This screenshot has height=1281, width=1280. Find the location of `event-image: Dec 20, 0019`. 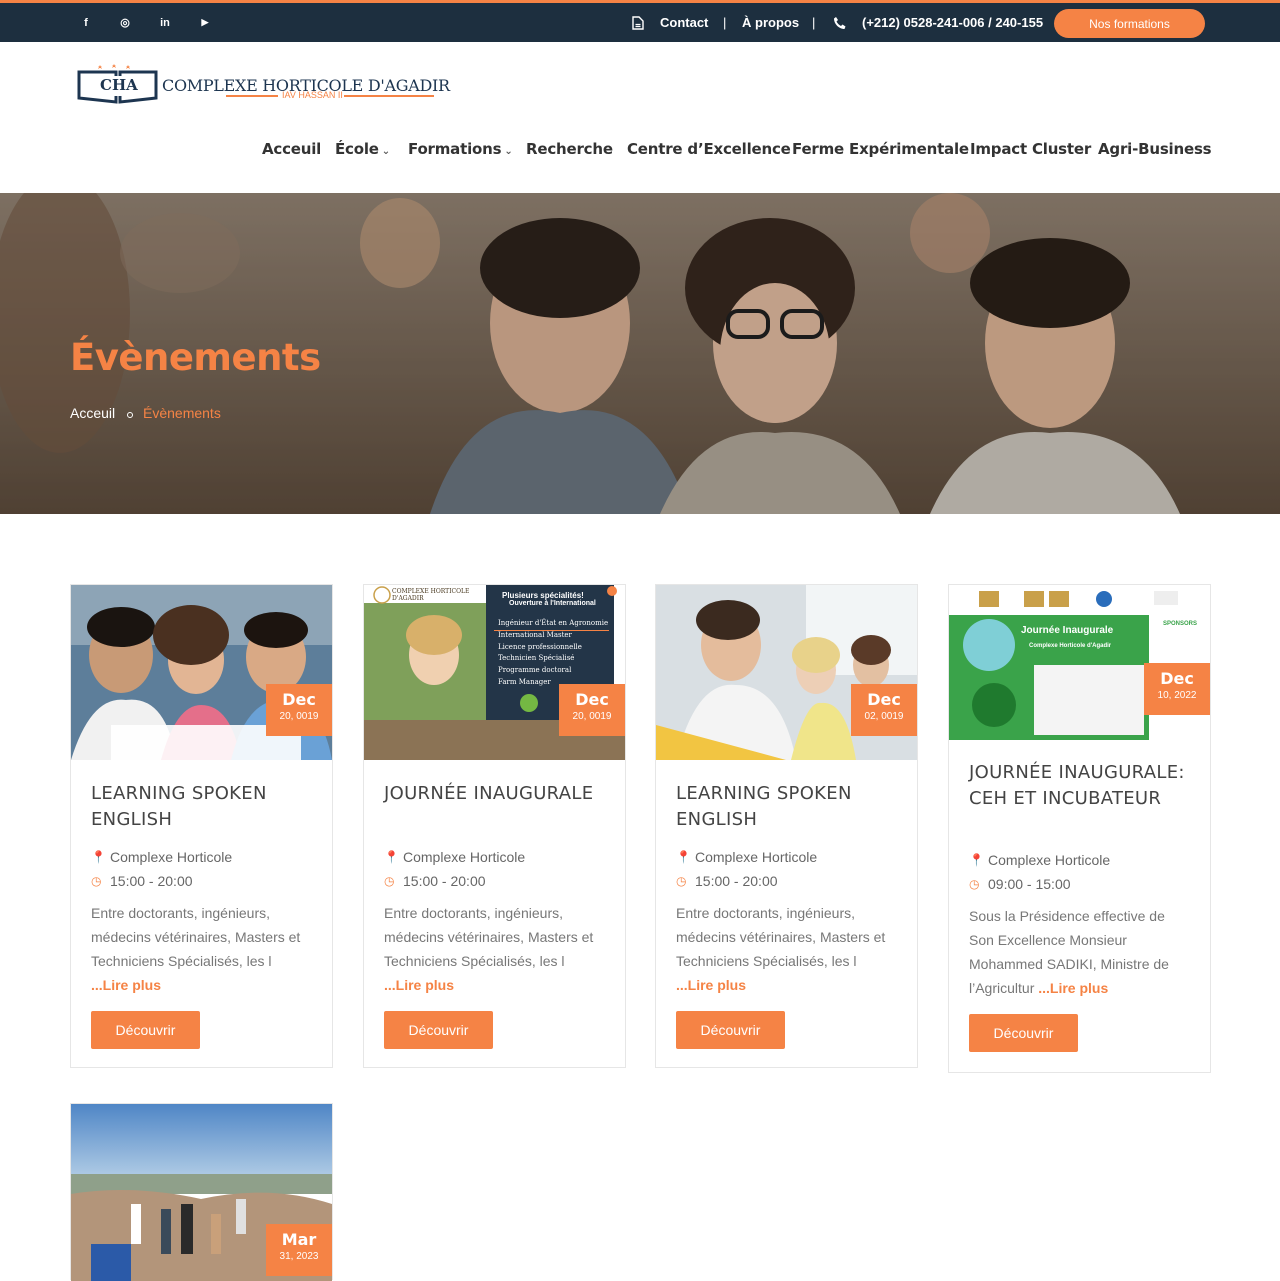

event-image: Dec 20, 0019 is located at coordinates (201, 672).